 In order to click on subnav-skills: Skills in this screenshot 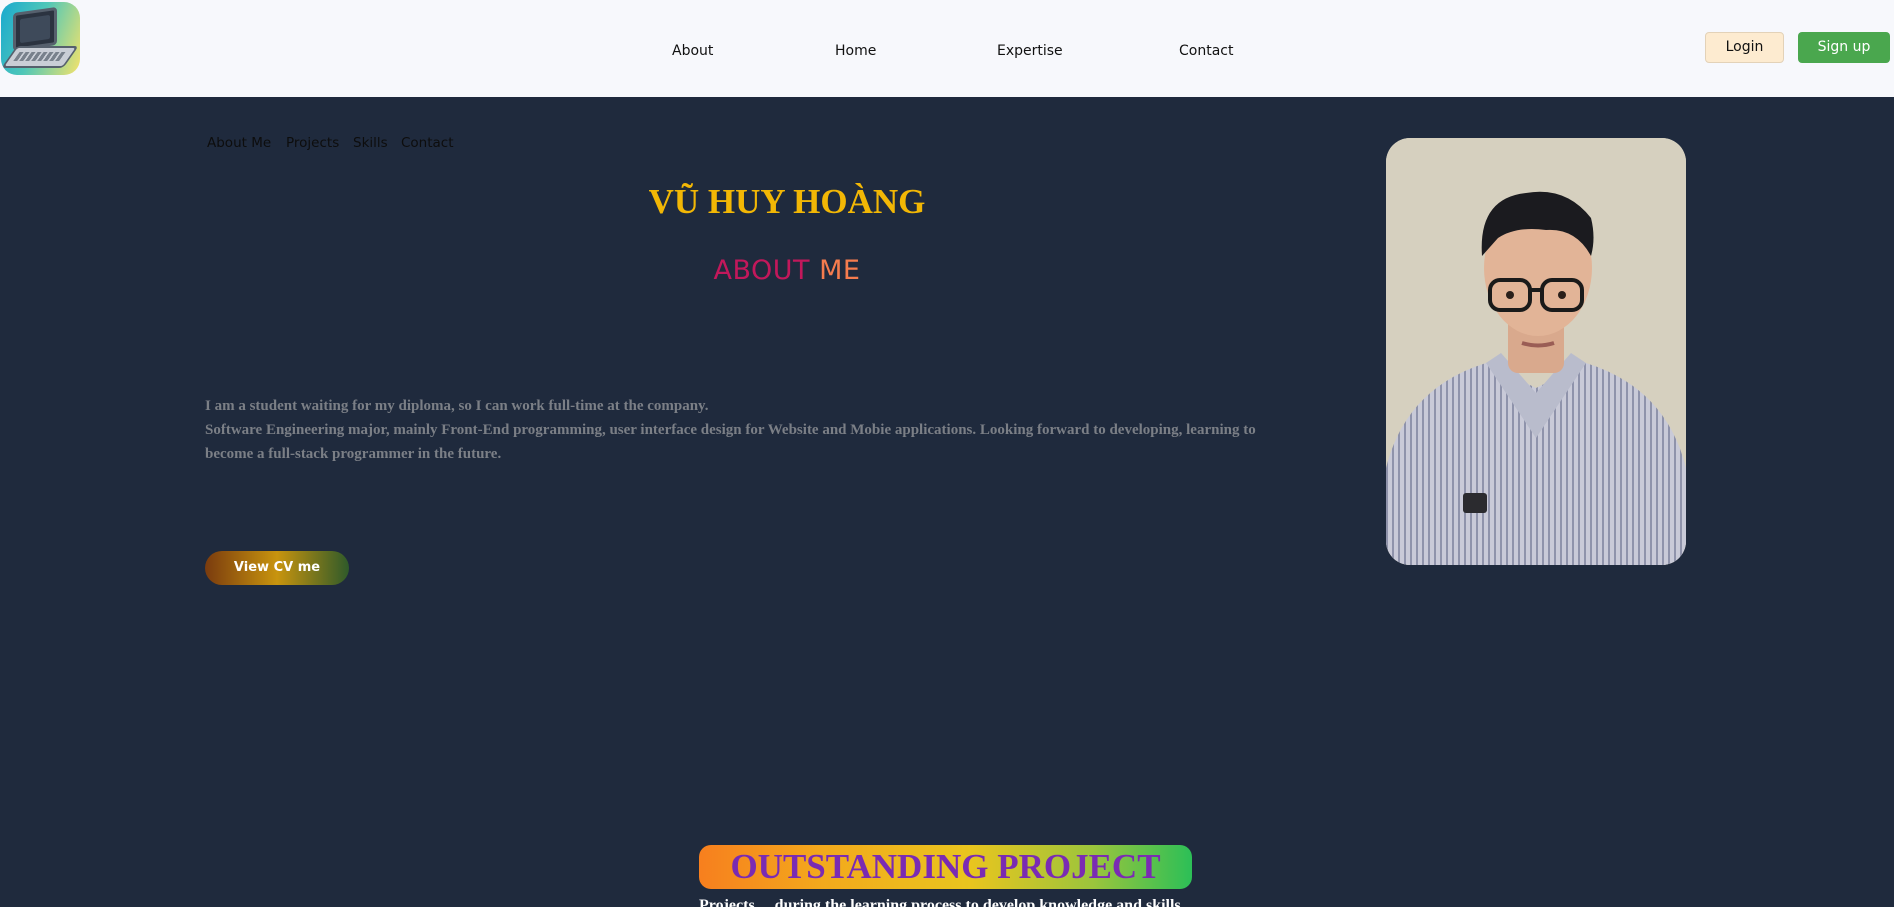, I will do `click(370, 143)`.